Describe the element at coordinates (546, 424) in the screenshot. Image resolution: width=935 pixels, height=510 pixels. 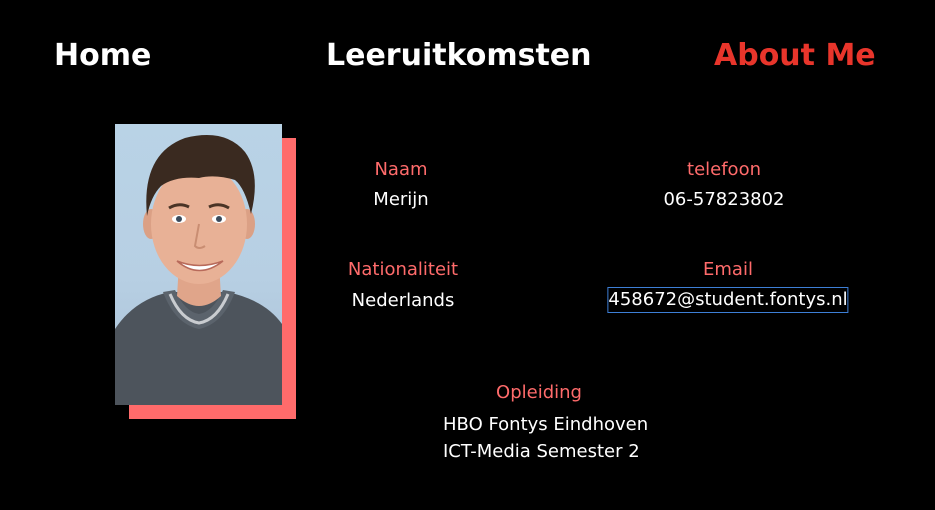
I see `education-line-school: HBO Fontys Eindhoven` at that location.